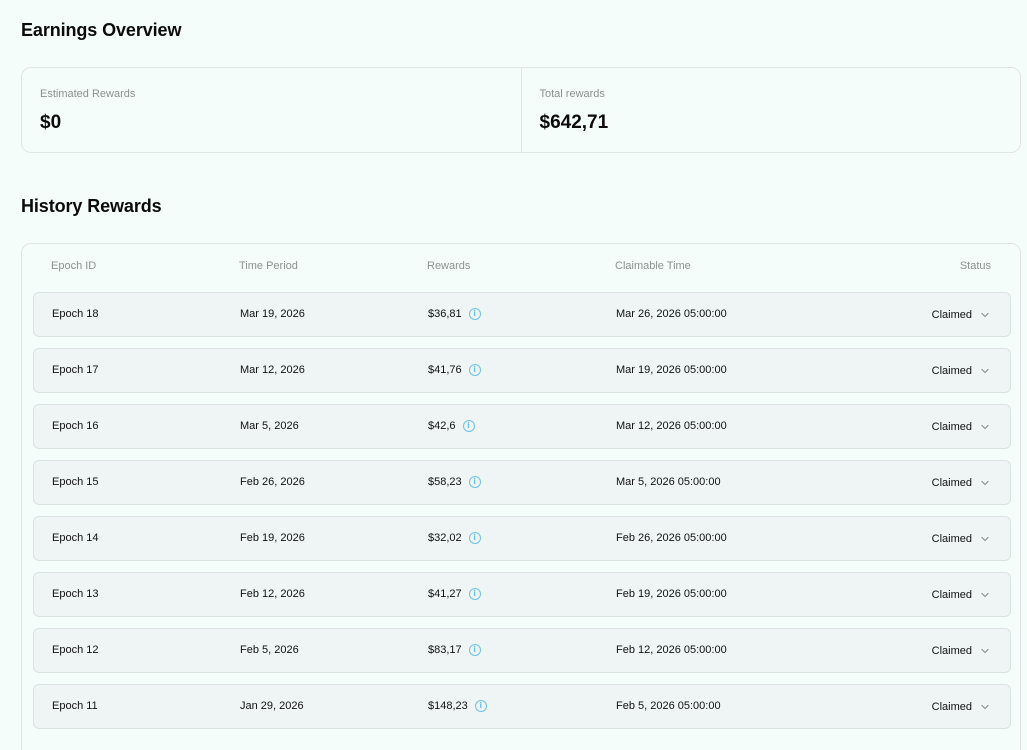  I want to click on reward-value: $41,27, so click(445, 594).